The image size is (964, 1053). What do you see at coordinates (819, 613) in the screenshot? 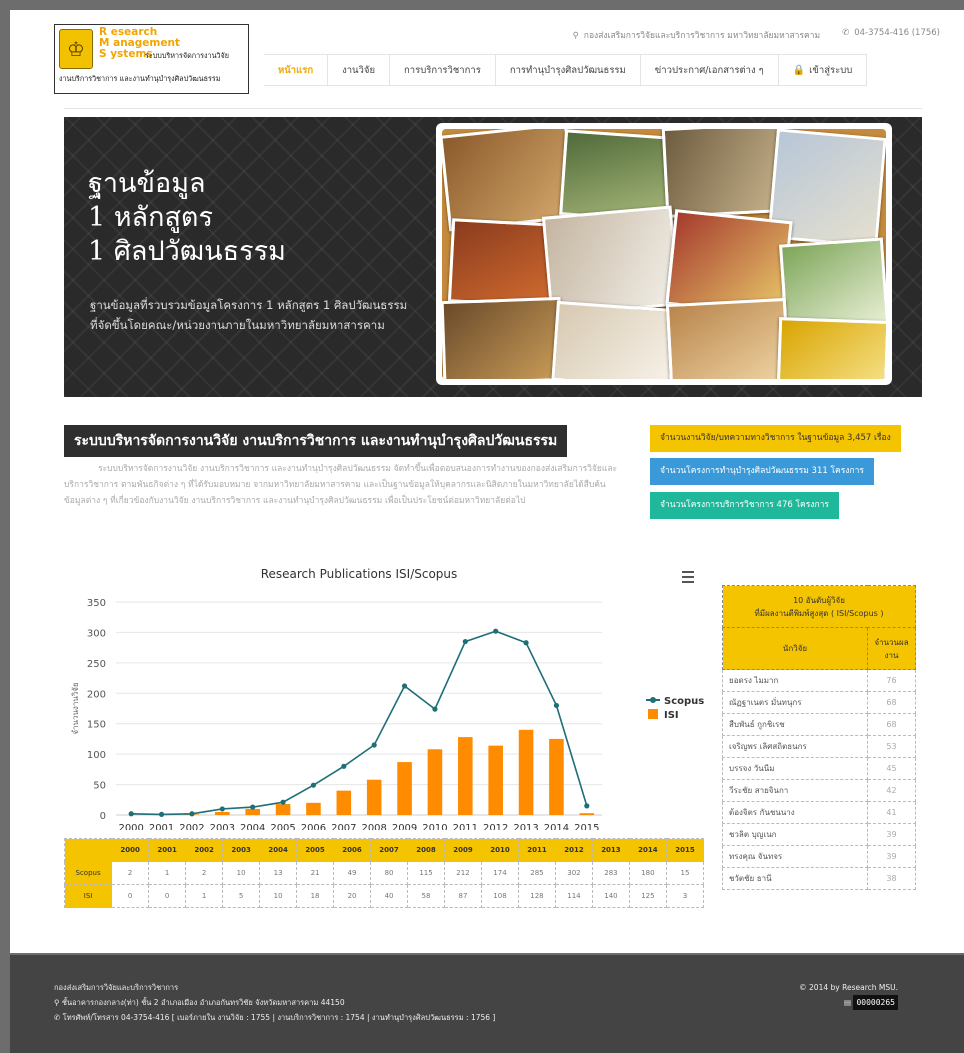
I see `top10-caption-line: ที่มีผลงานตีพิมพ์สูงสุด ( ISI/Scopus )` at bounding box center [819, 613].